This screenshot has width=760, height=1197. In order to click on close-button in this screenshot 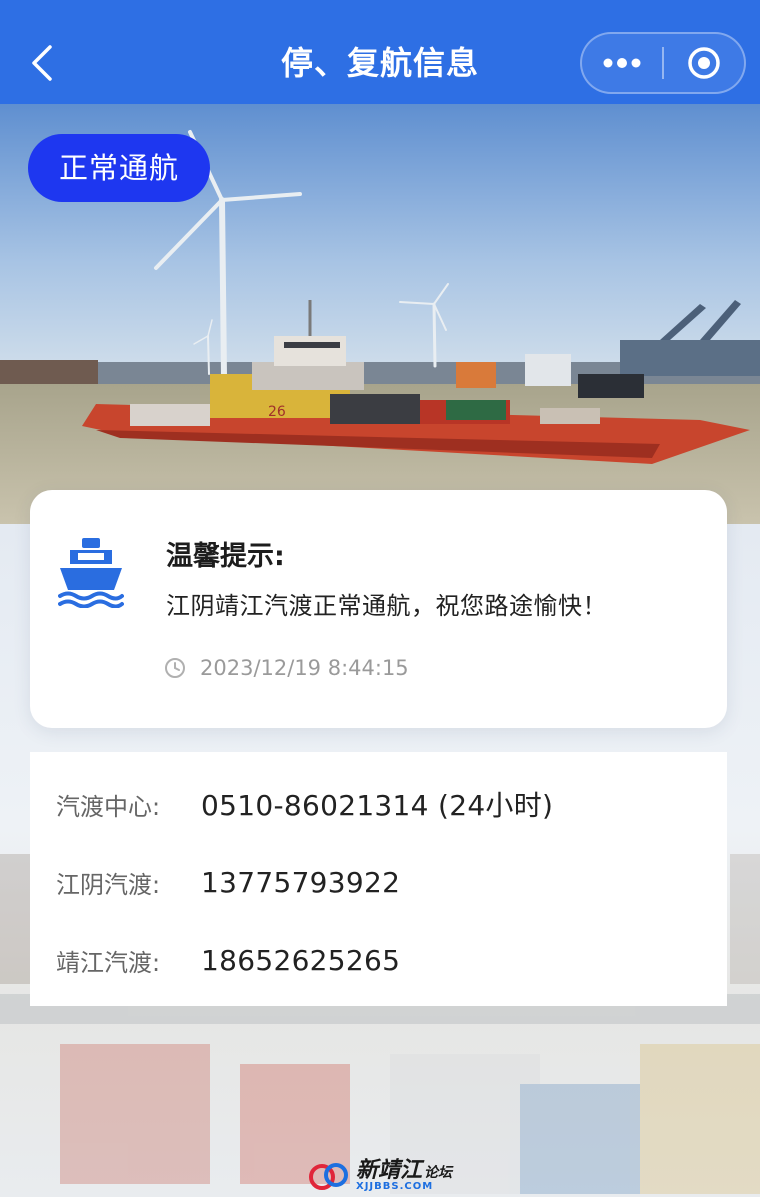, I will do `click(704, 63)`.